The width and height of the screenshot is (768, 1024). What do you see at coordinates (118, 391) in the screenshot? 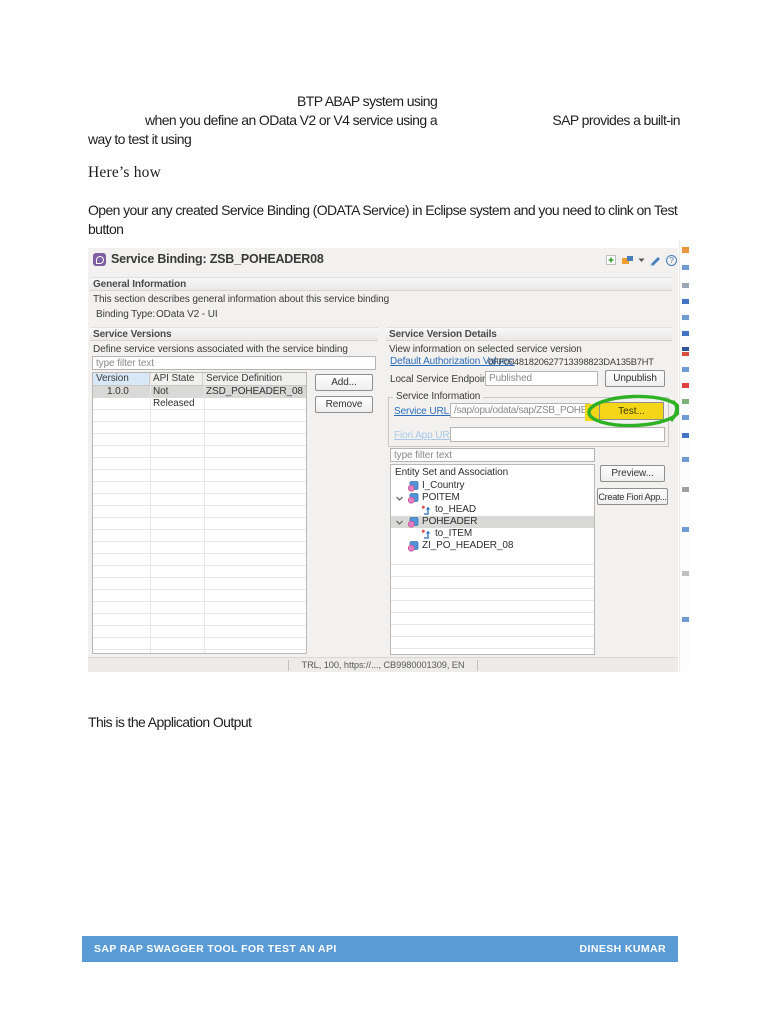
I see `cell-version: 1.0.0` at bounding box center [118, 391].